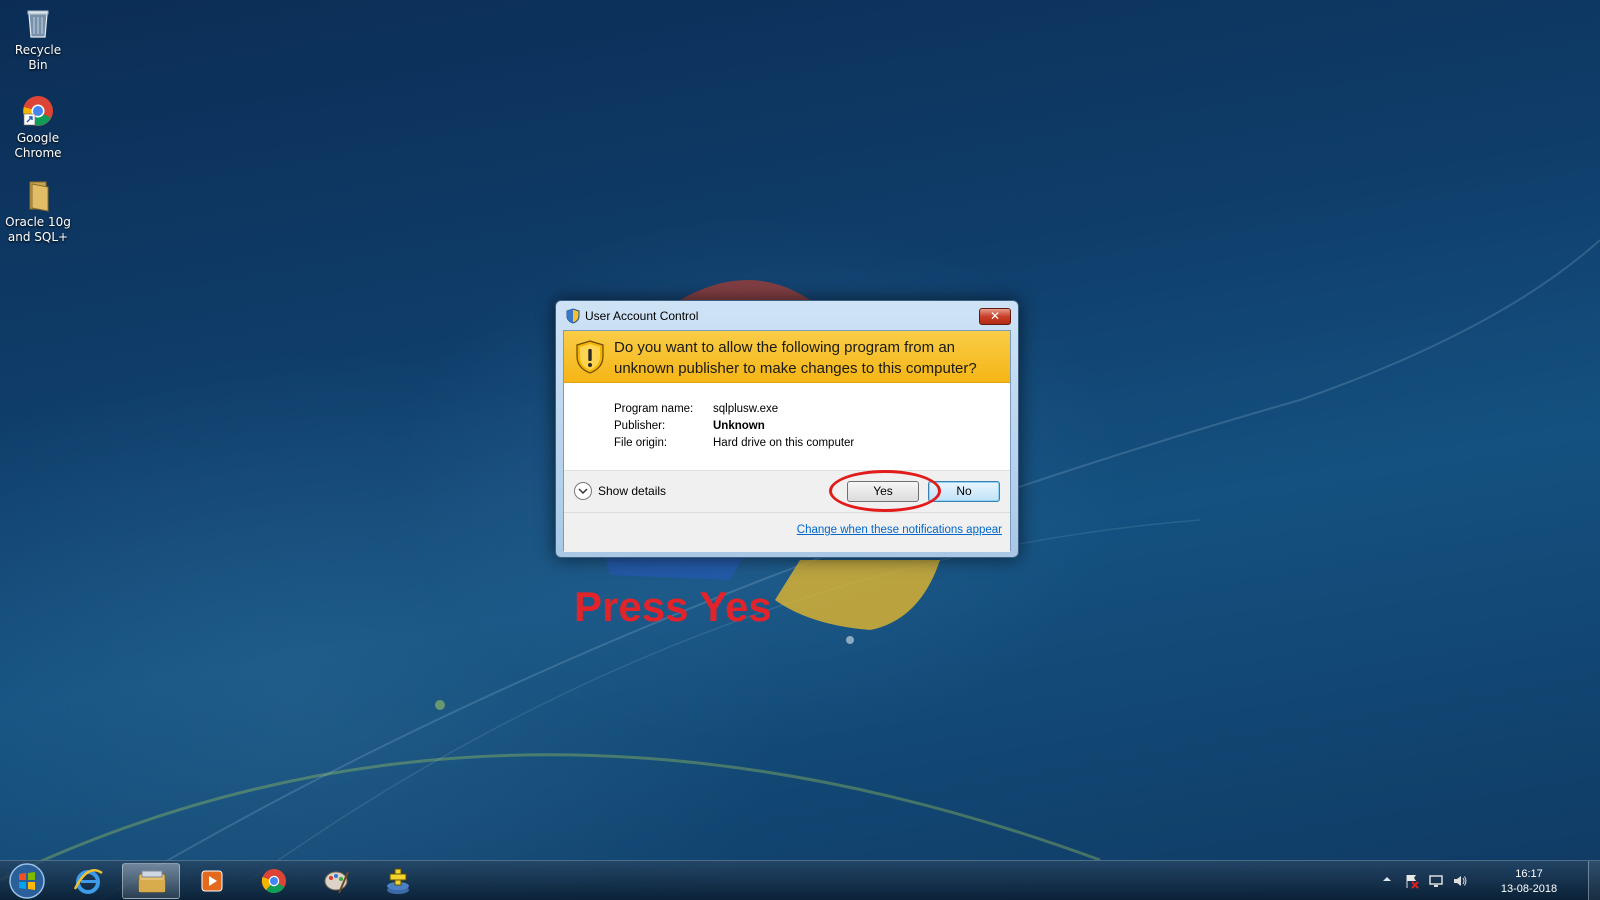 This screenshot has width=1600, height=900. What do you see at coordinates (641, 443) in the screenshot?
I see `info-label: File origin:` at bounding box center [641, 443].